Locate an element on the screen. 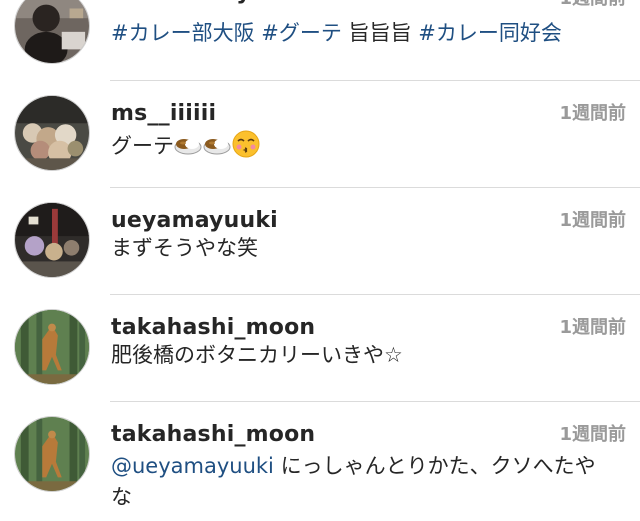 The width and height of the screenshot is (640, 521). comment-username: ms__iiiiii is located at coordinates (163, 113).